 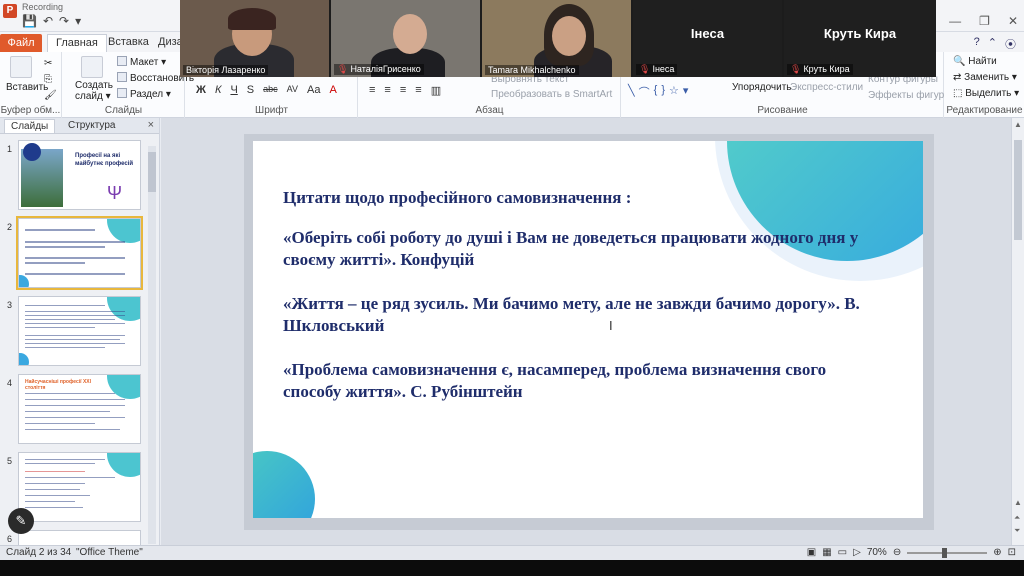 I want to click on select-button: ⬚ Выделить ▾, so click(x=986, y=93).